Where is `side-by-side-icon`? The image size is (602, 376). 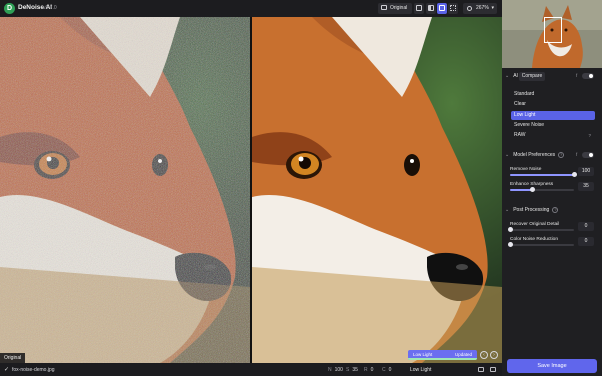 side-by-side-icon is located at coordinates (442, 8).